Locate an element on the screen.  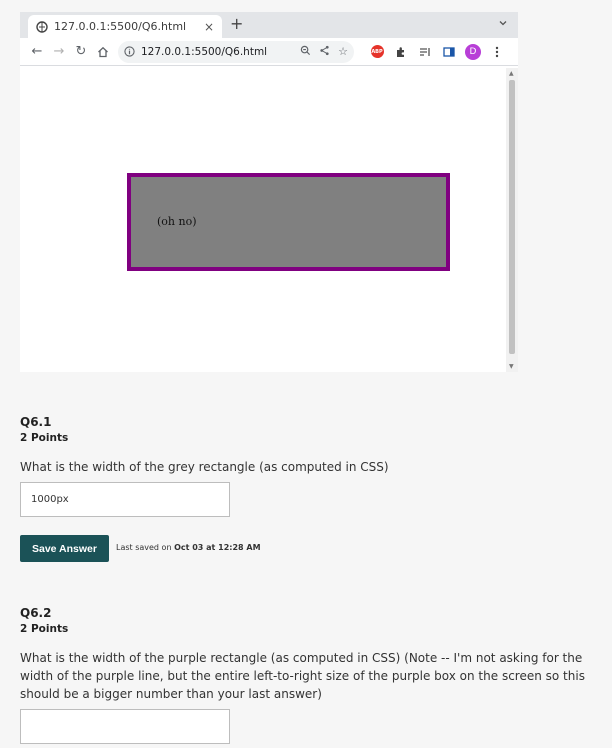
scroll-thumb is located at coordinates (512, 217).